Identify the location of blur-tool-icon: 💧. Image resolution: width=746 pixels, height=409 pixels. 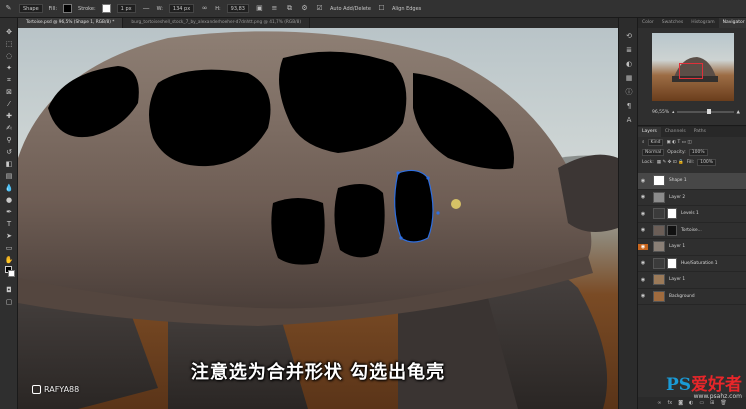
(9, 188).